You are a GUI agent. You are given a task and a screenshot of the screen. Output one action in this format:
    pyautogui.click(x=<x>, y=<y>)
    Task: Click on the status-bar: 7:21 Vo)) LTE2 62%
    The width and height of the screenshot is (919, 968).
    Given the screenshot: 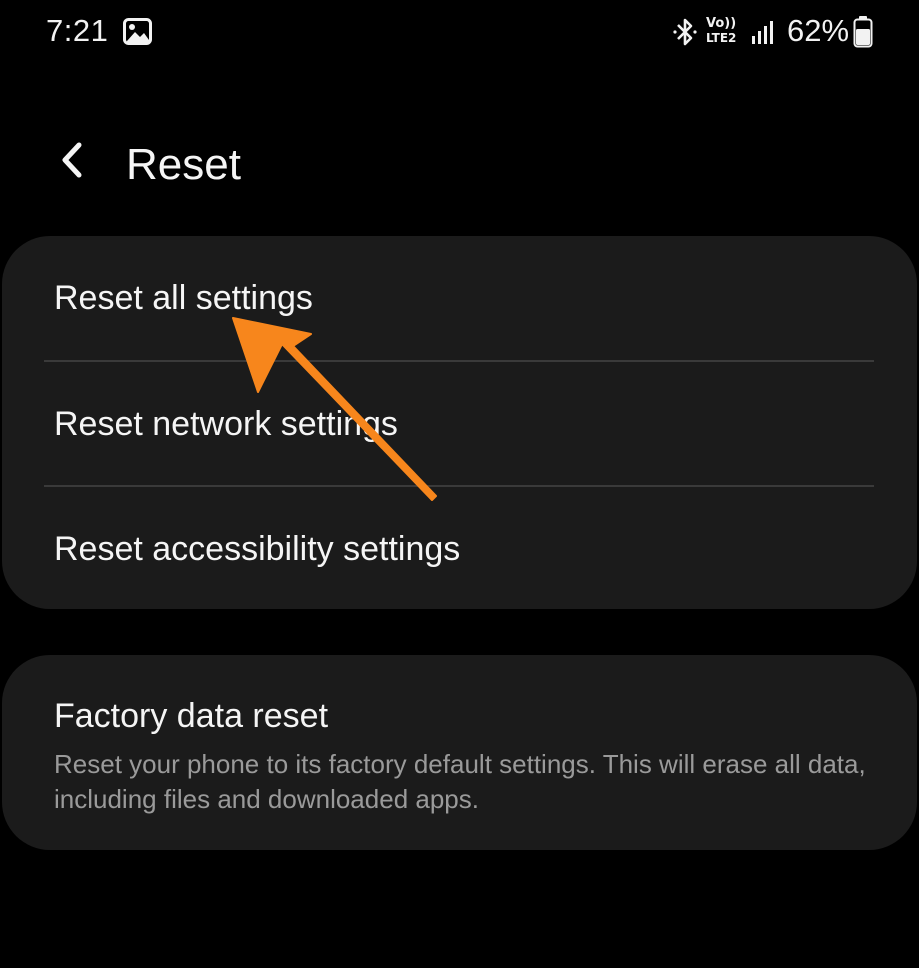 What is the action you would take?
    pyautogui.click(x=459, y=33)
    